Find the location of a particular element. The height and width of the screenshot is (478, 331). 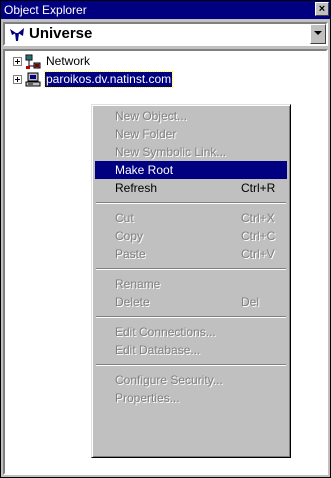

menu-item-make-root: Make Root is located at coordinates (191, 170).